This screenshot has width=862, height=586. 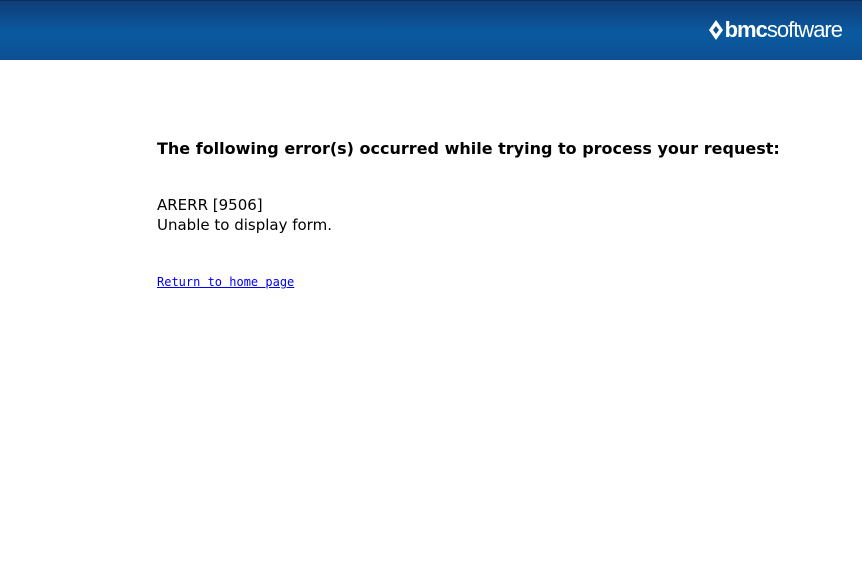 I want to click on error-message: Unable to display form., so click(x=244, y=225).